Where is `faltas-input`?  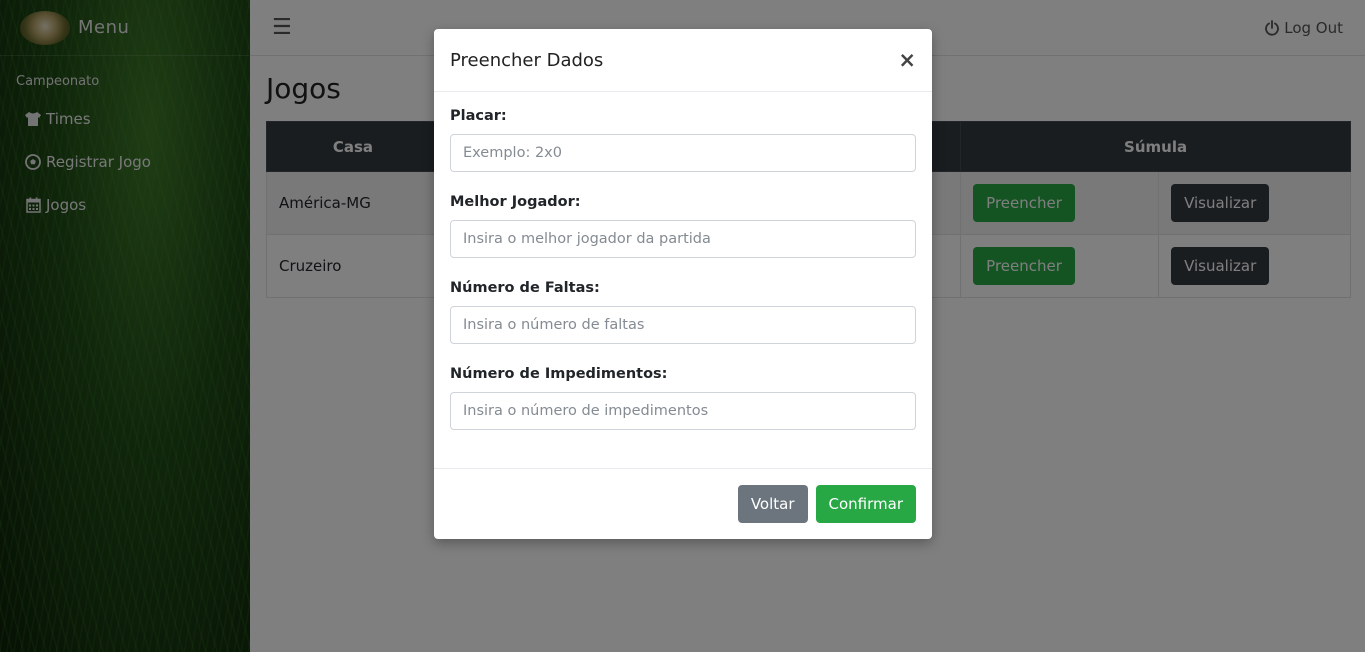 faltas-input is located at coordinates (683, 325).